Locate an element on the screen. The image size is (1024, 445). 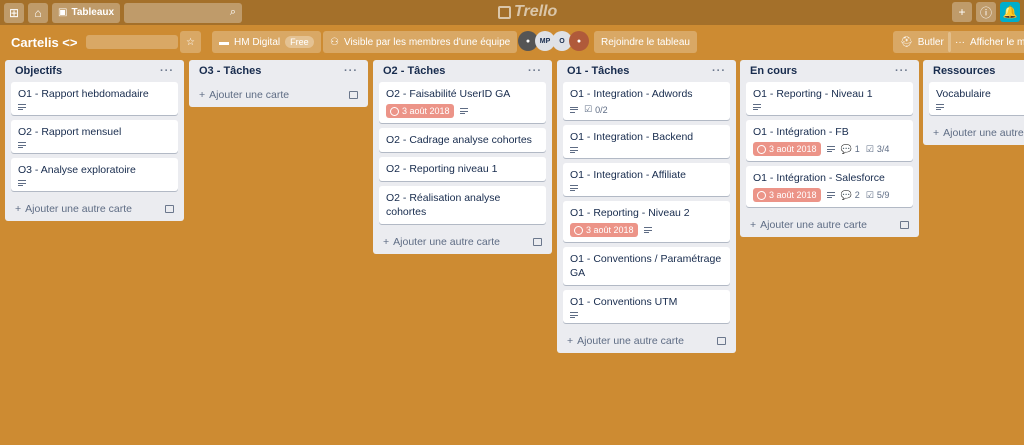
list-title: Ressources is located at coordinates (964, 71).